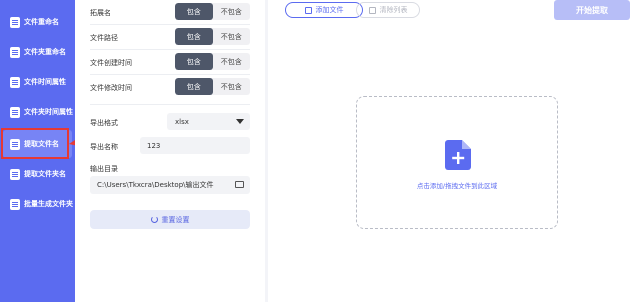  I want to click on sidebar-item-label: 文件夹时间属性, so click(48, 112).